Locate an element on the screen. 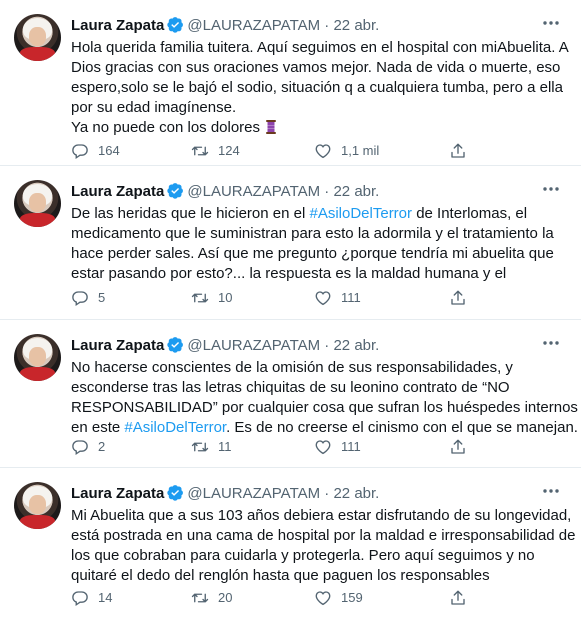 The width and height of the screenshot is (581, 620). tweet-line-text: Ya no puede con los dolores is located at coordinates (166, 127).